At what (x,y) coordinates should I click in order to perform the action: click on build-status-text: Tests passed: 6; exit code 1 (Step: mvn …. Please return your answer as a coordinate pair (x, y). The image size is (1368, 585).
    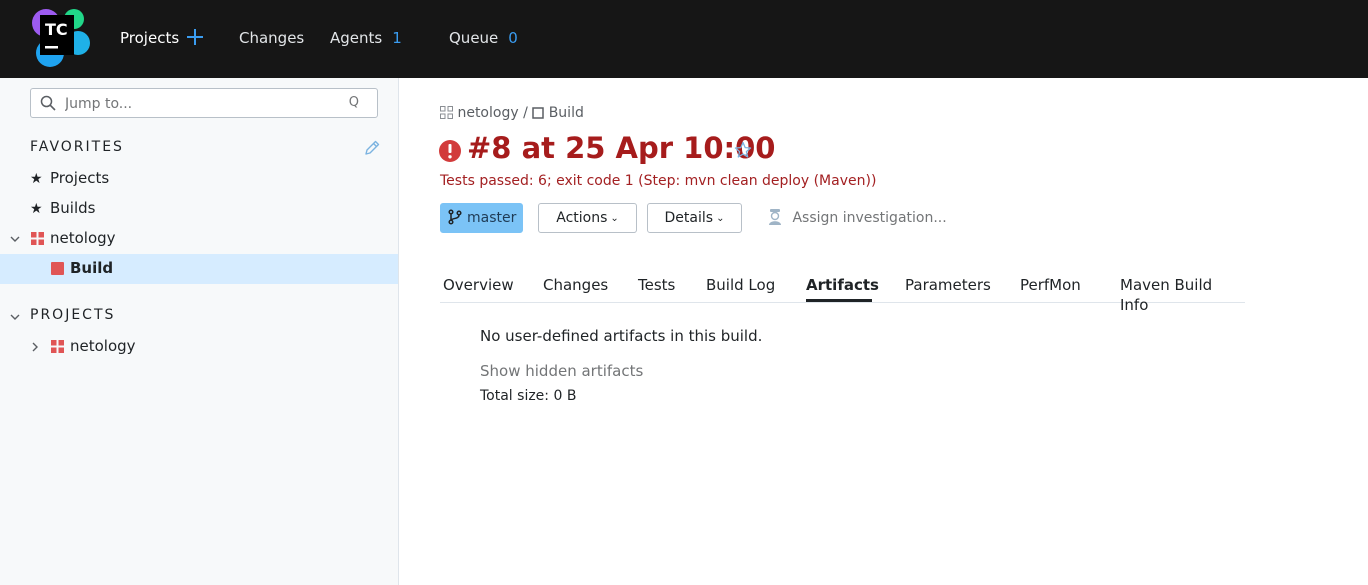
    Looking at the image, I should click on (658, 181).